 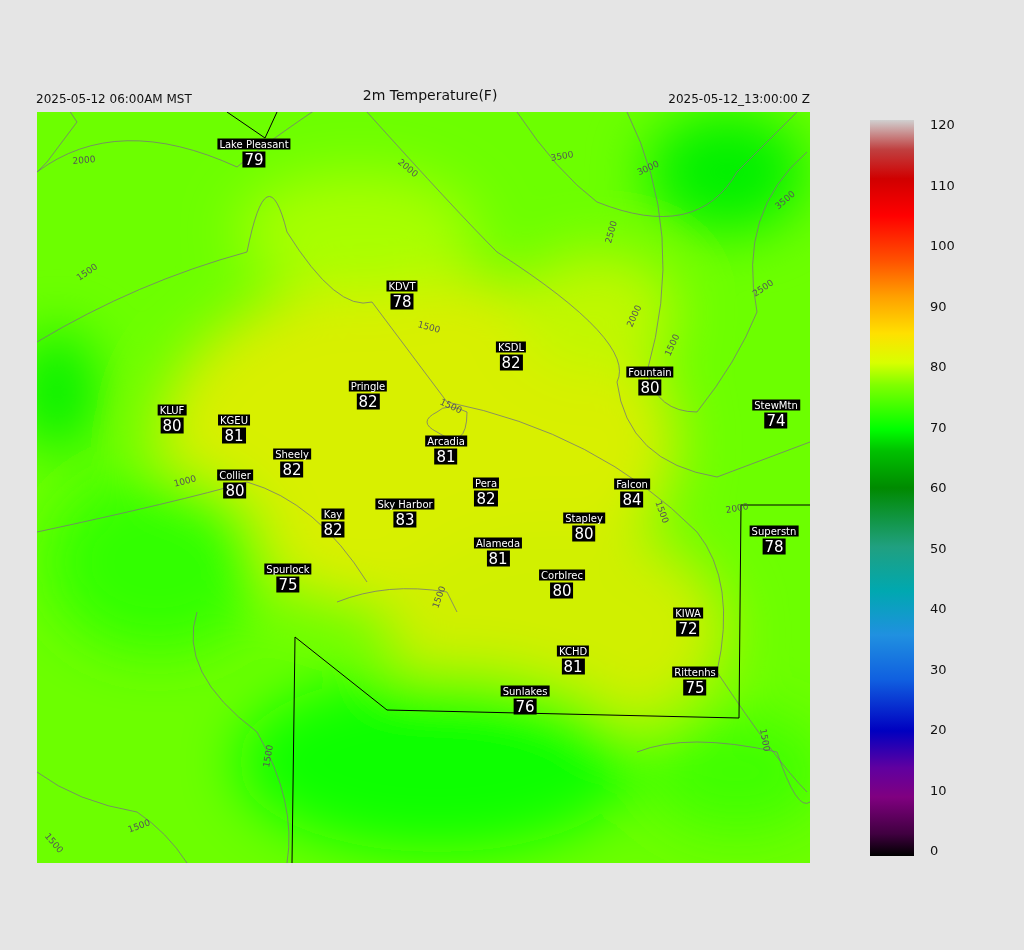 I want to click on station-temperature: 74, so click(x=776, y=420).